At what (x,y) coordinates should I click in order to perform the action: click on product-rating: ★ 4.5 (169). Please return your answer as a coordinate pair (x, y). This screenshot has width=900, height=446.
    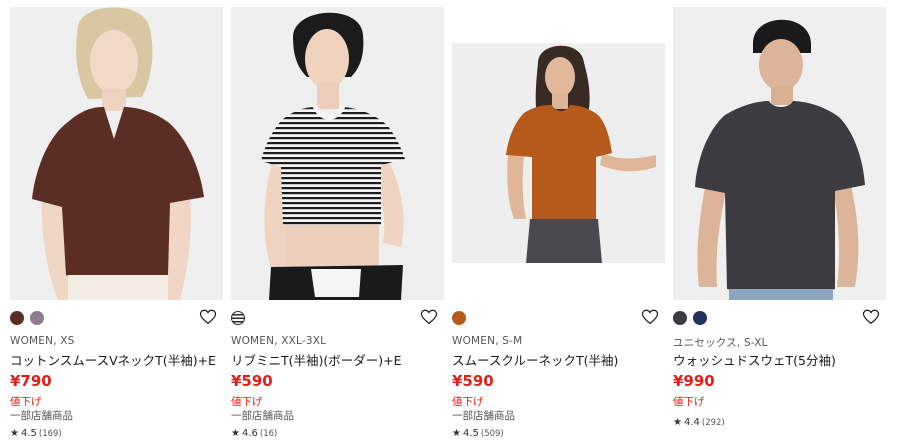
    Looking at the image, I should click on (36, 433).